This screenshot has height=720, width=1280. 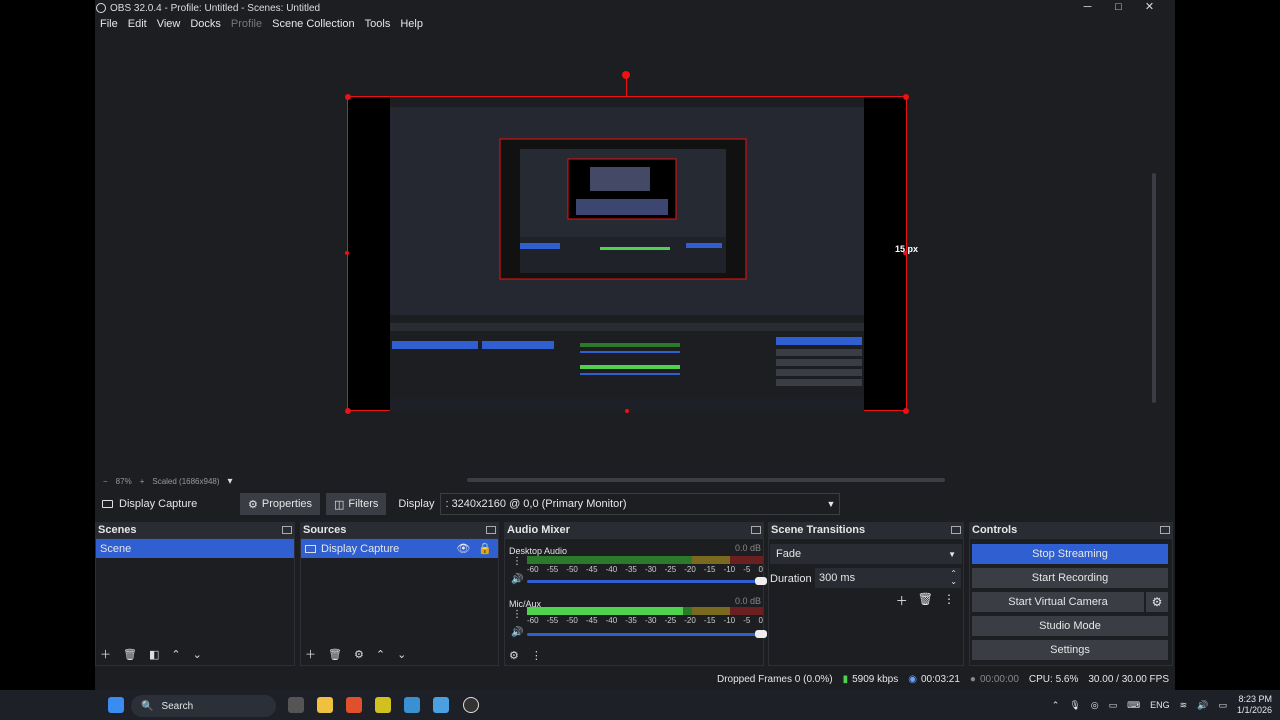 I want to click on studio-mode-button: Studio Mode, so click(x=1070, y=626).